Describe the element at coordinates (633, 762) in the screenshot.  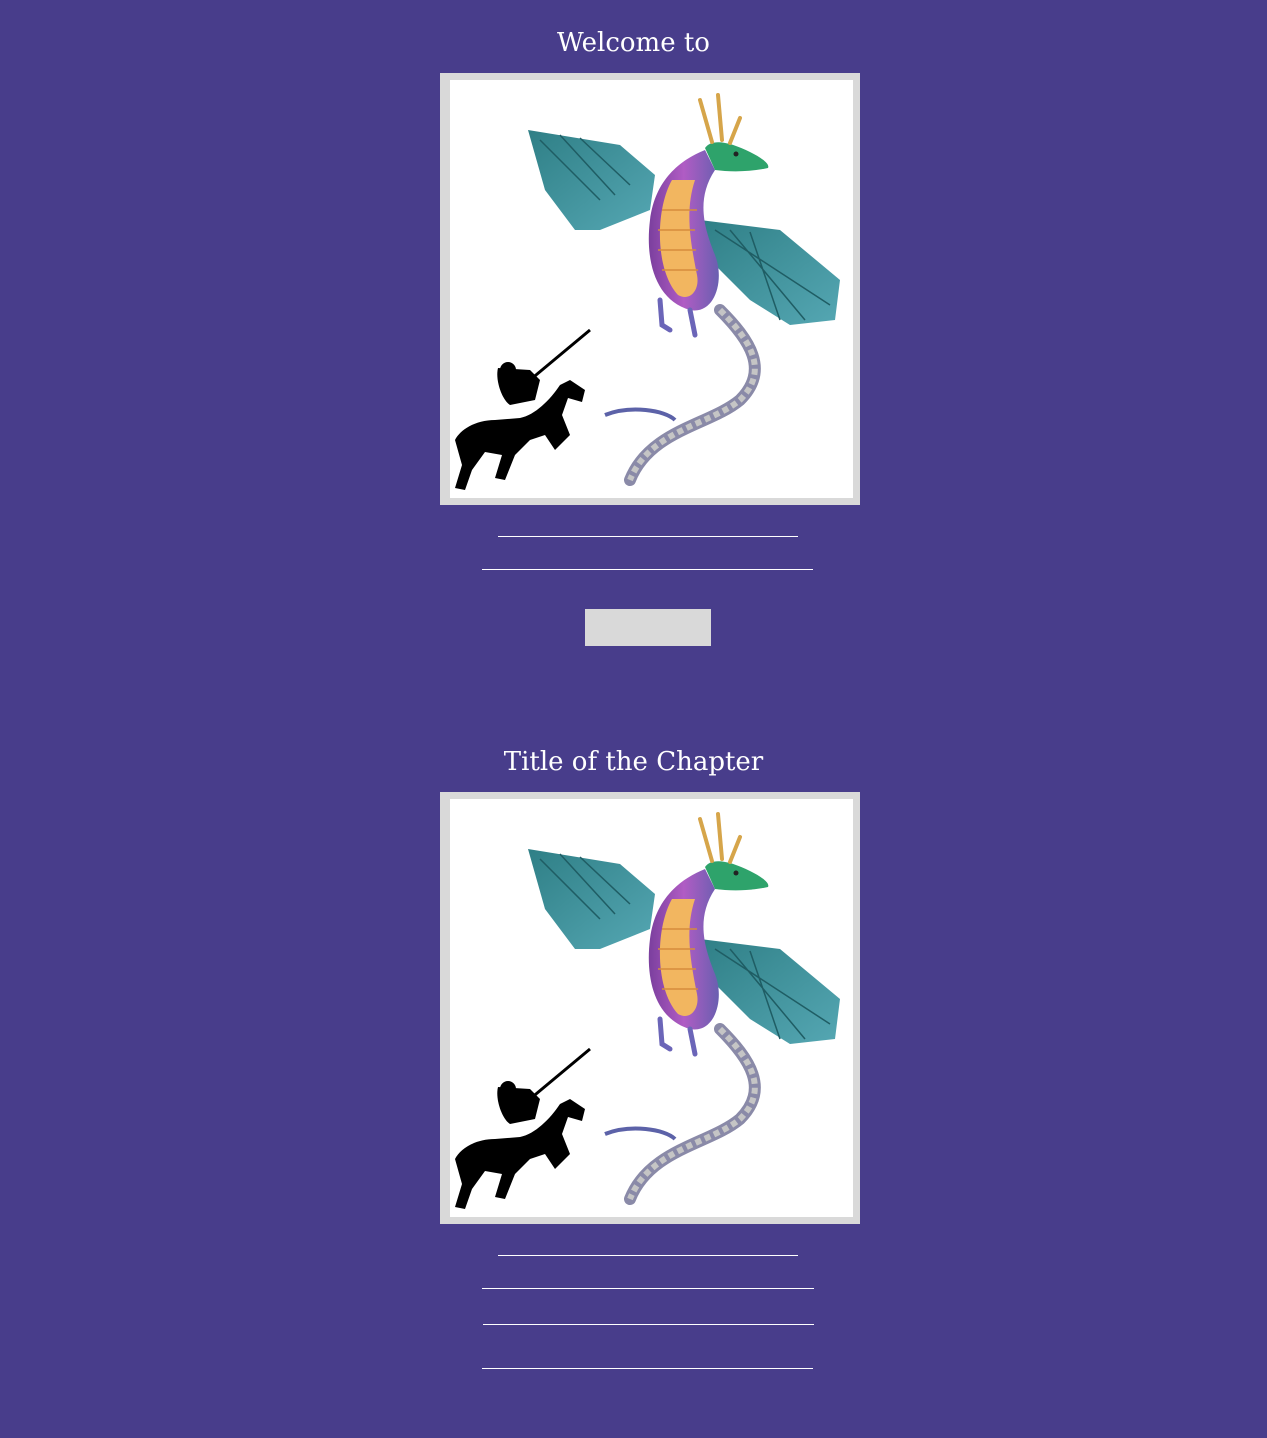
I see `chapter-title: Title of the Chapter` at that location.